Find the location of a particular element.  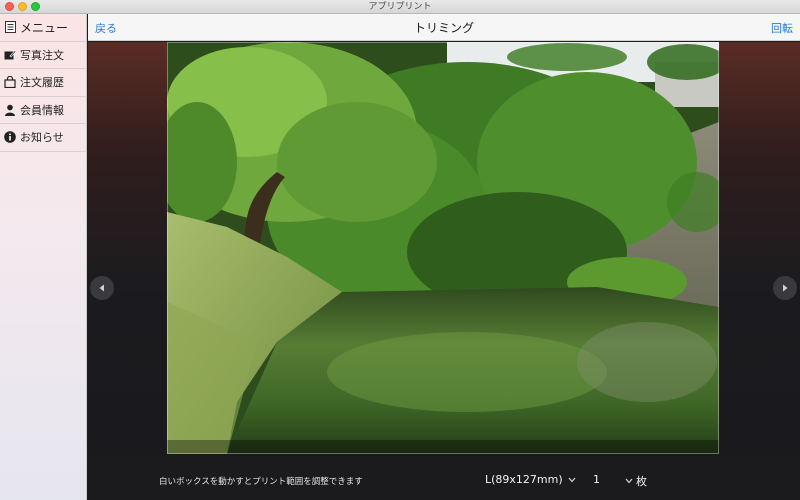

window-title: アプリプリント is located at coordinates (400, 7).